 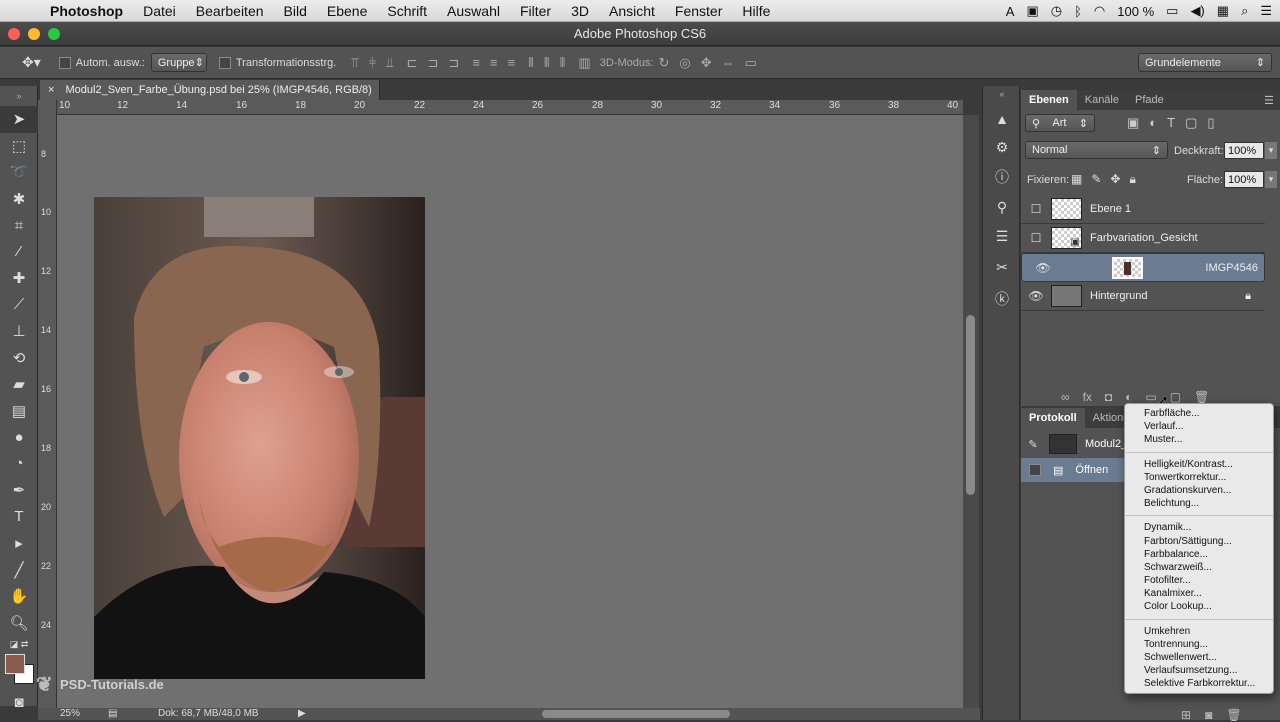 What do you see at coordinates (1033, 444) in the screenshot?
I see `history-brush-source-icon: ✎` at bounding box center [1033, 444].